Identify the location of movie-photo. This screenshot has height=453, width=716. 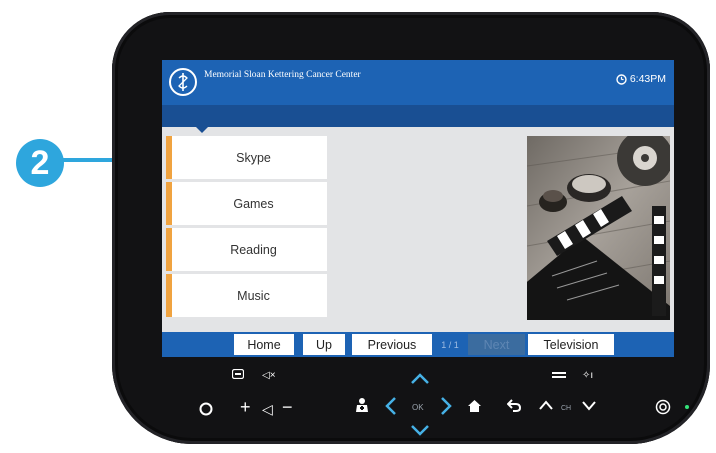
(598, 228).